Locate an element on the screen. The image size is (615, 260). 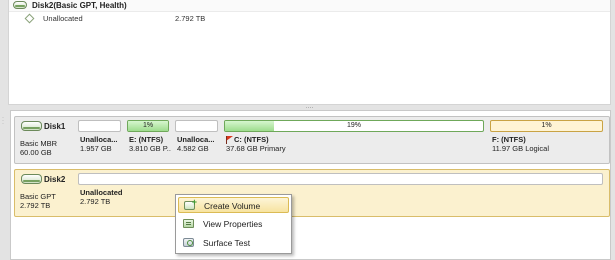
list-item-name: Unallocated is located at coordinates (63, 18).